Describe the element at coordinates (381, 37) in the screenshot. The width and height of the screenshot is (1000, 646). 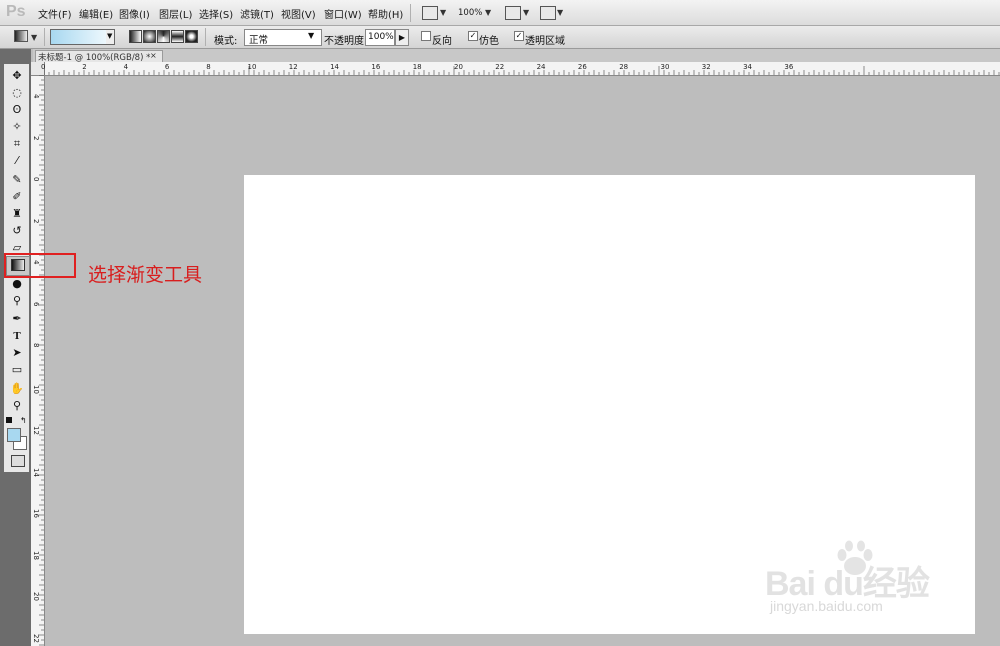
I see `opacity-value: 100%` at that location.